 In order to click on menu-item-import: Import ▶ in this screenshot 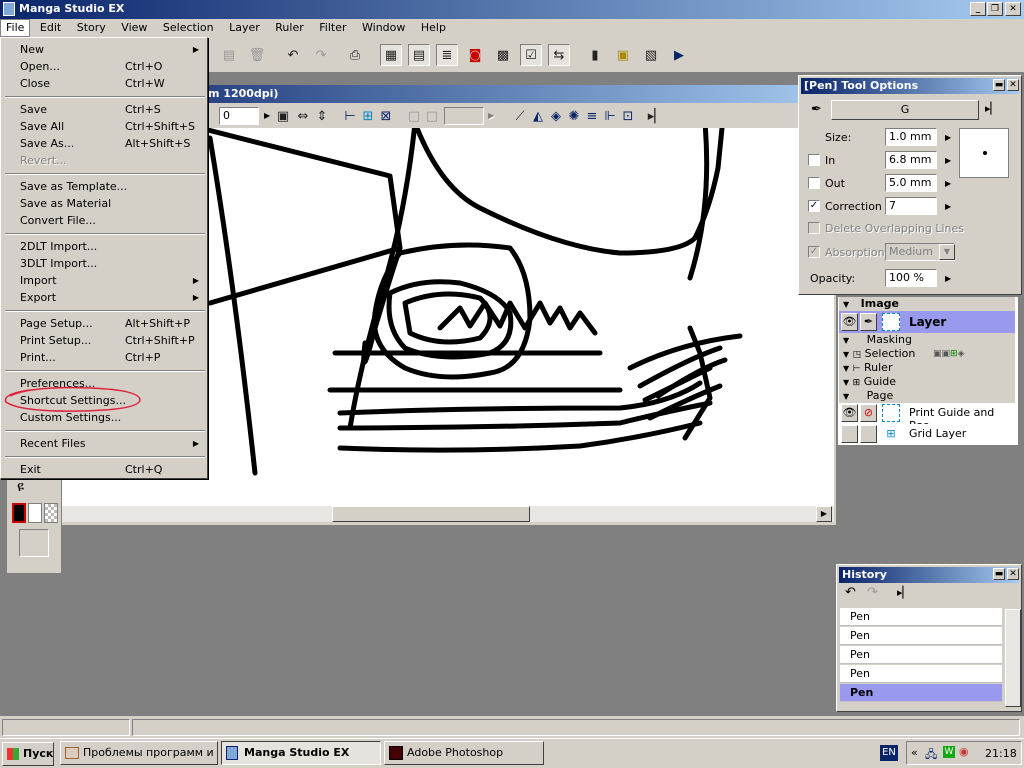, I will do `click(105, 280)`.